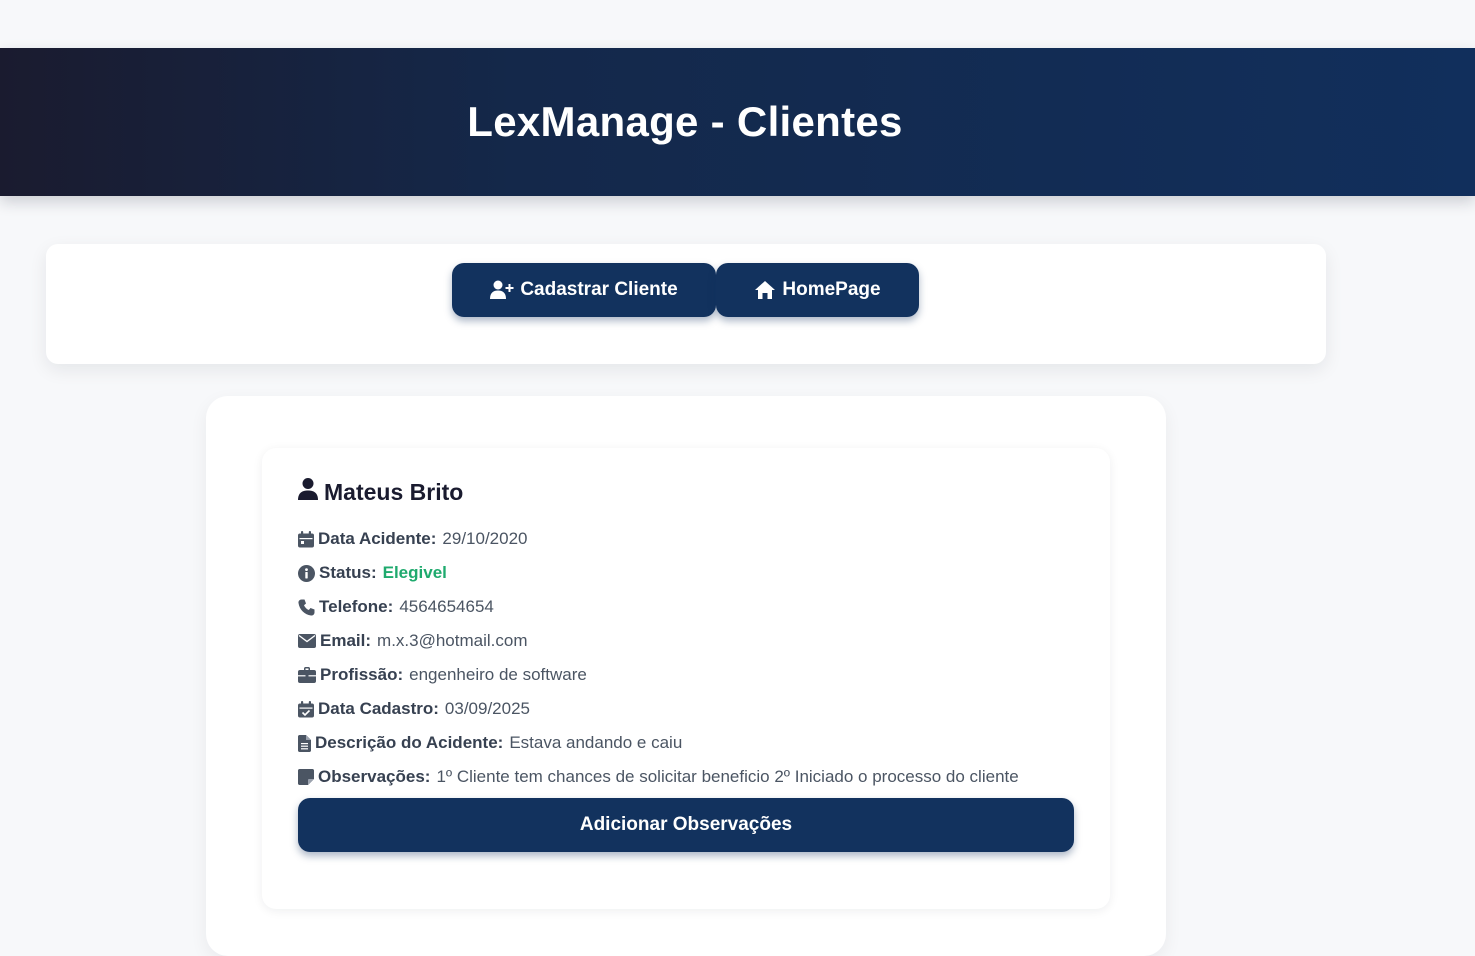 The image size is (1475, 956). Describe the element at coordinates (394, 491) in the screenshot. I see `client-name: Mateus Brito` at that location.